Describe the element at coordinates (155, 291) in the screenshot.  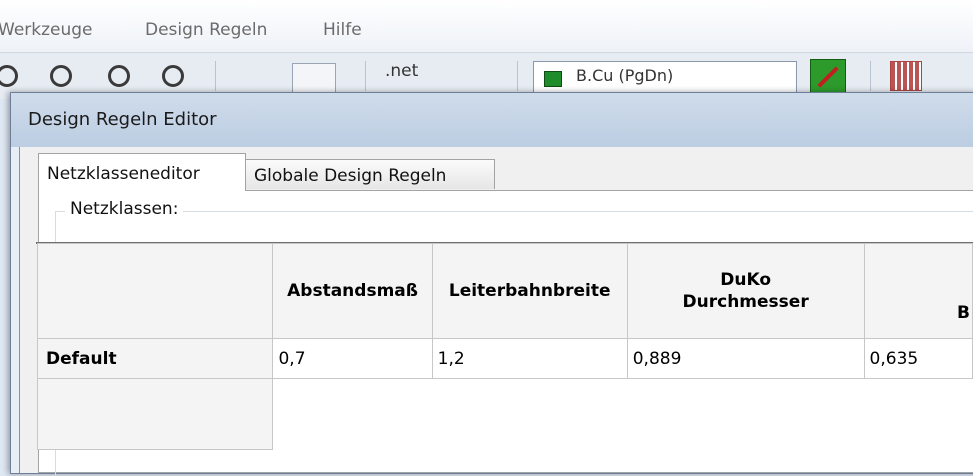
I see `grid-corner-cell` at that location.